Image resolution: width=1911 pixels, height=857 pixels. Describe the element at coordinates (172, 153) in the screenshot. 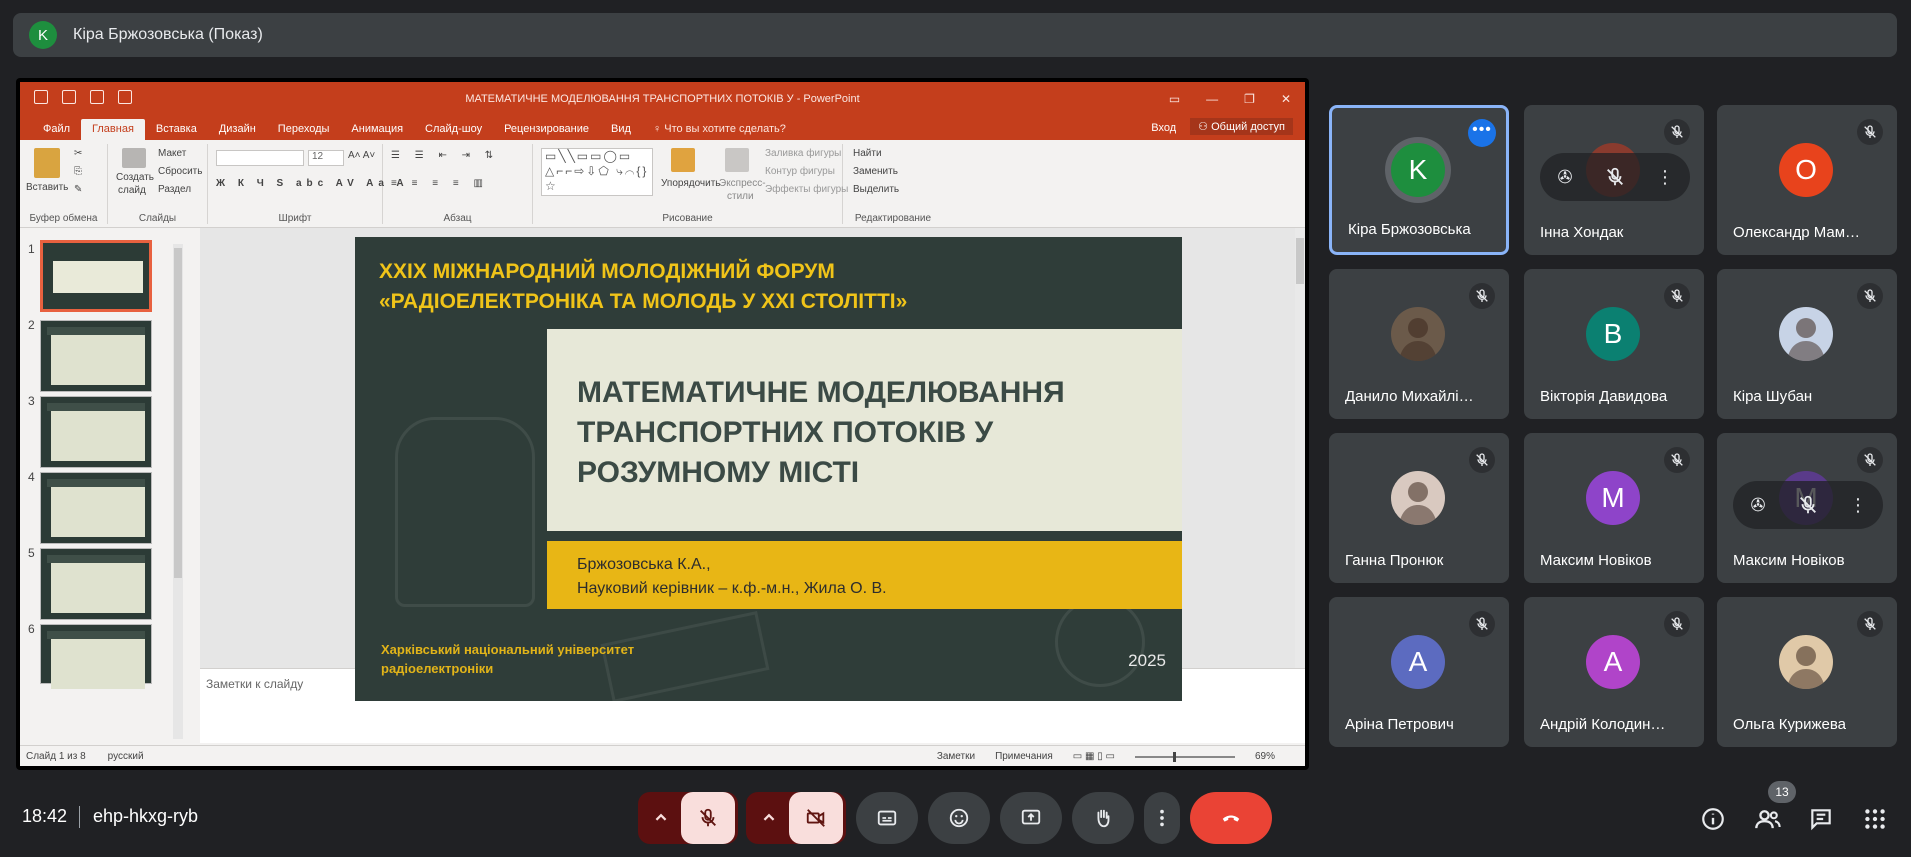

I see `layout-button: Макет` at that location.